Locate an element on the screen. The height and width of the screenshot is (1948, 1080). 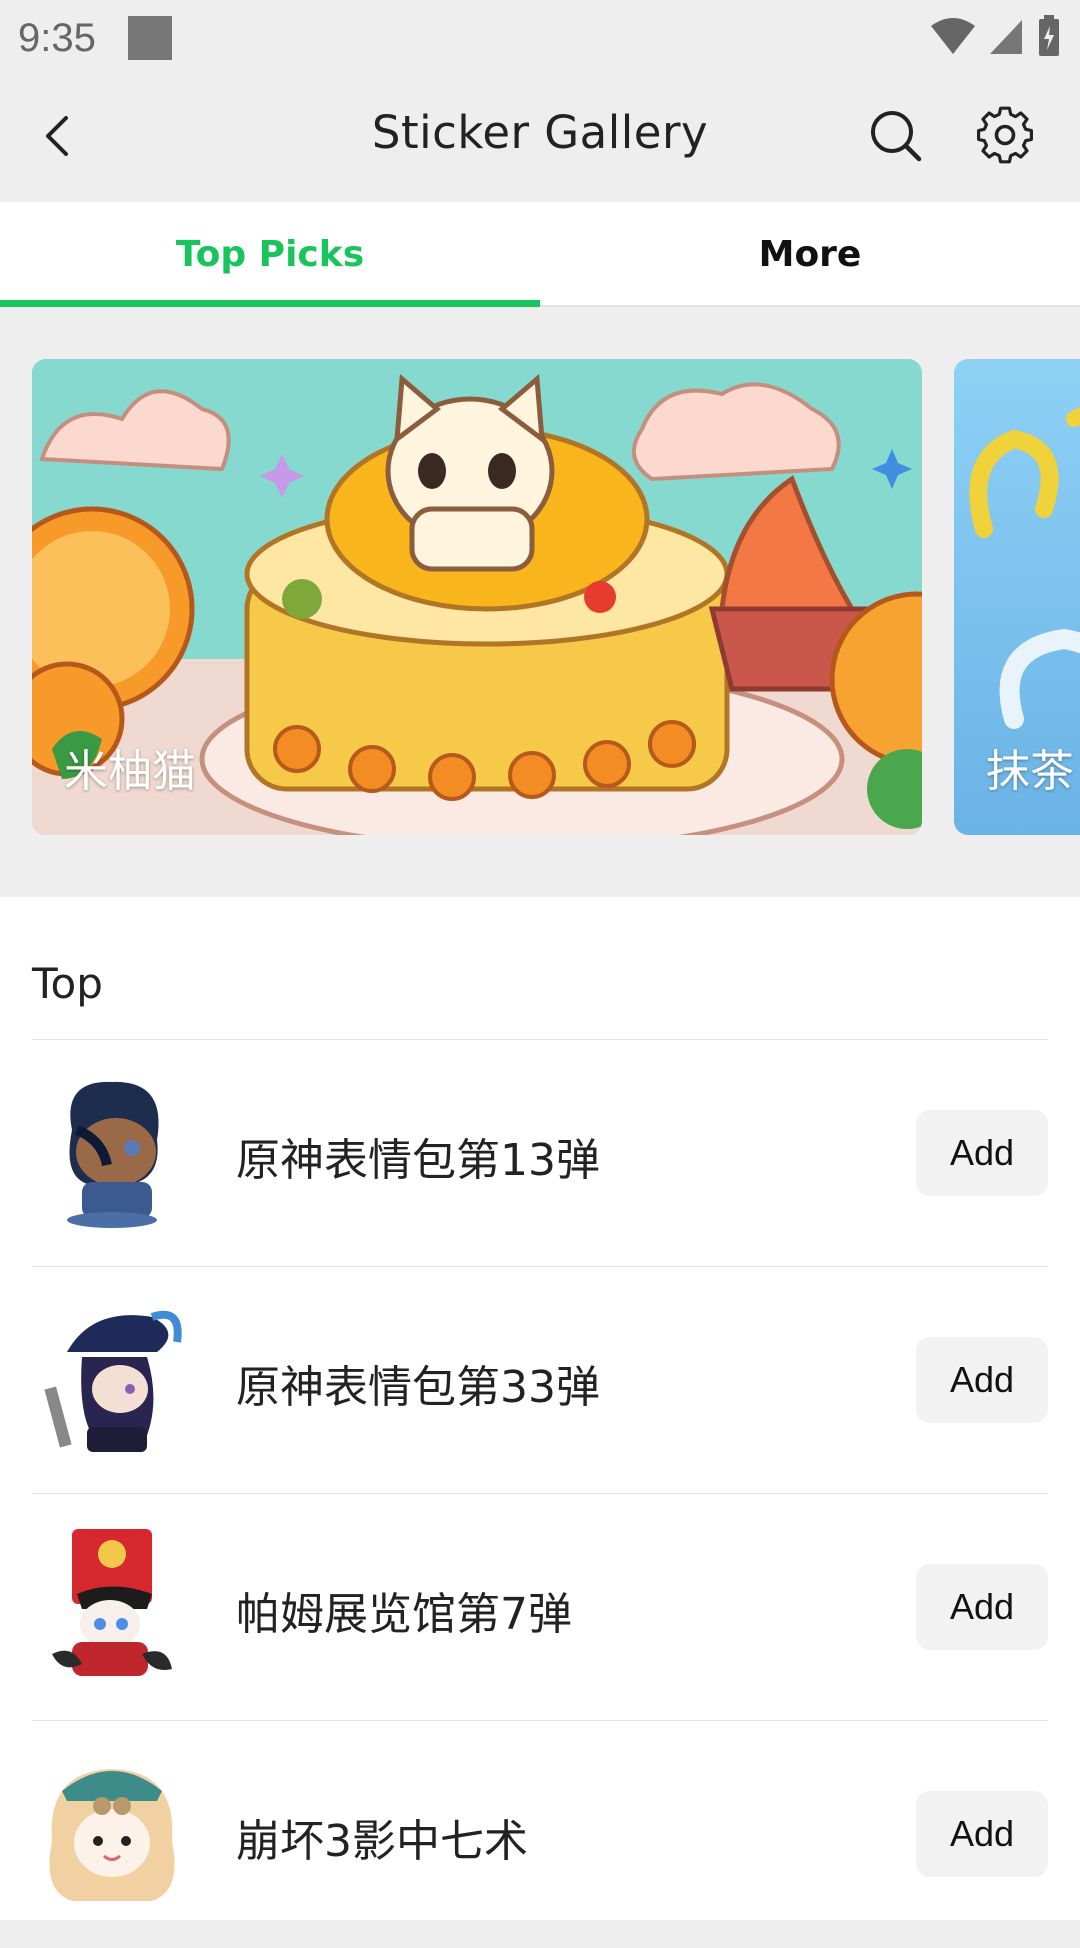
banner-label: 米柚猫 is located at coordinates (130, 771).